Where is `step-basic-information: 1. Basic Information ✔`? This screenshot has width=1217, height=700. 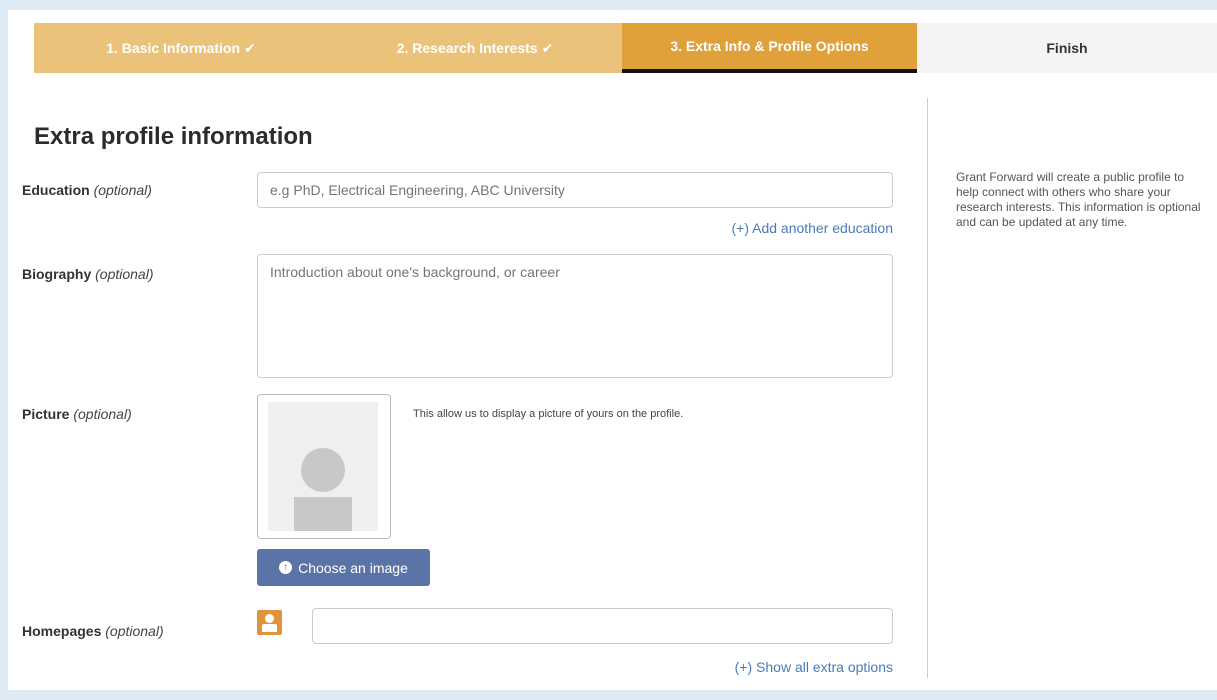 step-basic-information: 1. Basic Information ✔ is located at coordinates (181, 48).